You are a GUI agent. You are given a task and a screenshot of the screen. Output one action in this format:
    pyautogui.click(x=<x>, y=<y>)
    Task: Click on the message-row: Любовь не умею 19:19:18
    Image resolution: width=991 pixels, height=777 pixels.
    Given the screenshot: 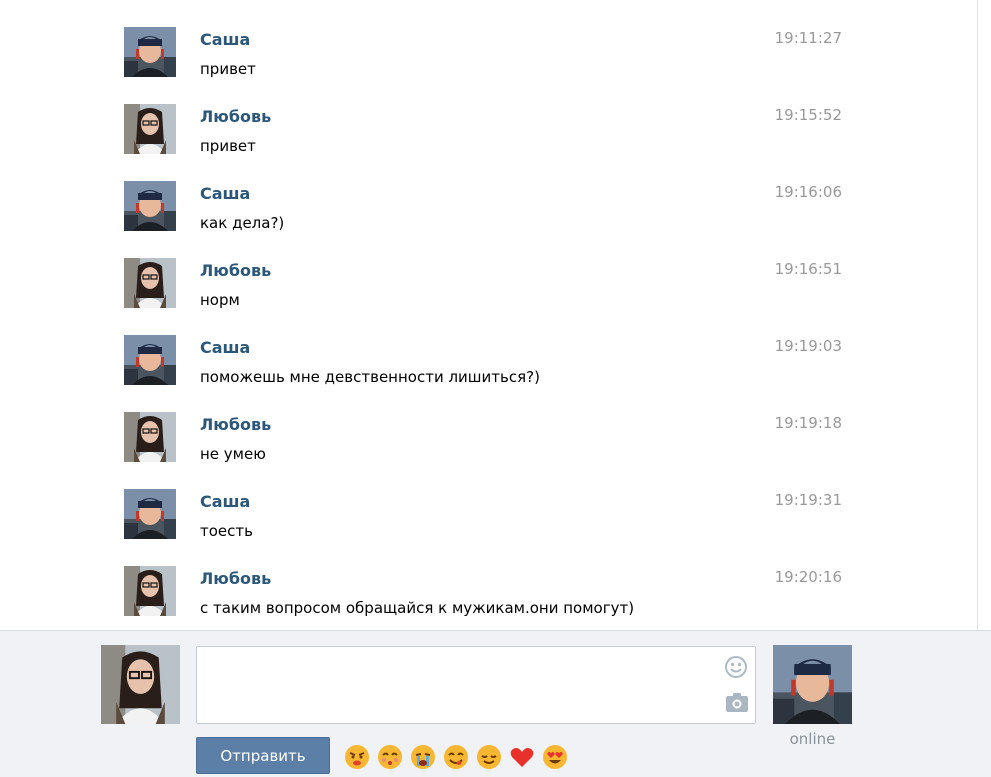 What is the action you would take?
    pyautogui.click(x=494, y=448)
    